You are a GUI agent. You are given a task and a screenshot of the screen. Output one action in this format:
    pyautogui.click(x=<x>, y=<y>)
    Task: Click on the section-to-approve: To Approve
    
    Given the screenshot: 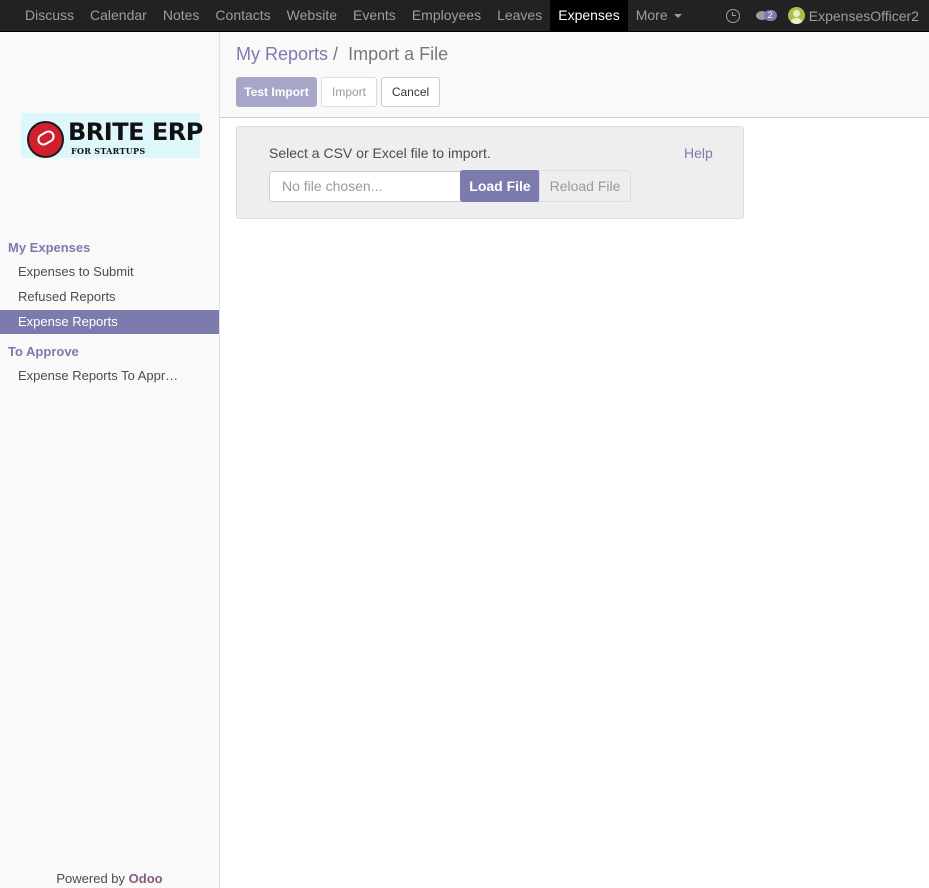 What is the action you would take?
    pyautogui.click(x=43, y=351)
    